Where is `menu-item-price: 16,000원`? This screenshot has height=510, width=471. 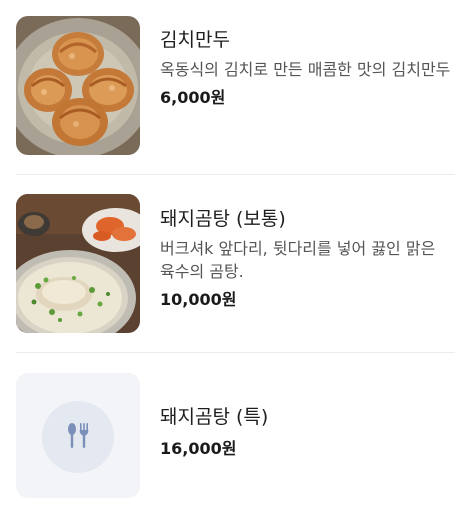
menu-item-price: 16,000원 is located at coordinates (198, 448).